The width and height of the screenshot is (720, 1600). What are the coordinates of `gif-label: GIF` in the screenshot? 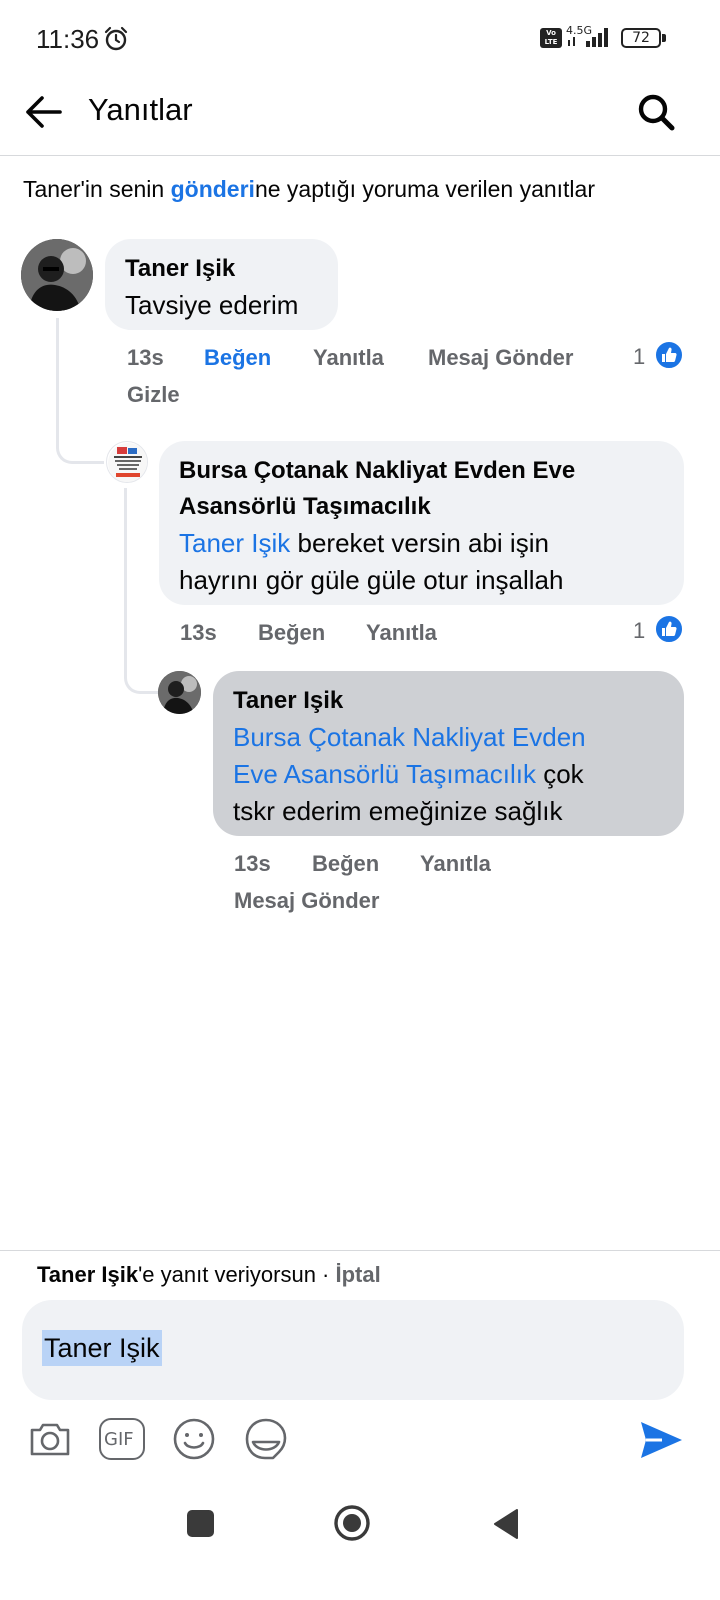 It's located at (119, 1439).